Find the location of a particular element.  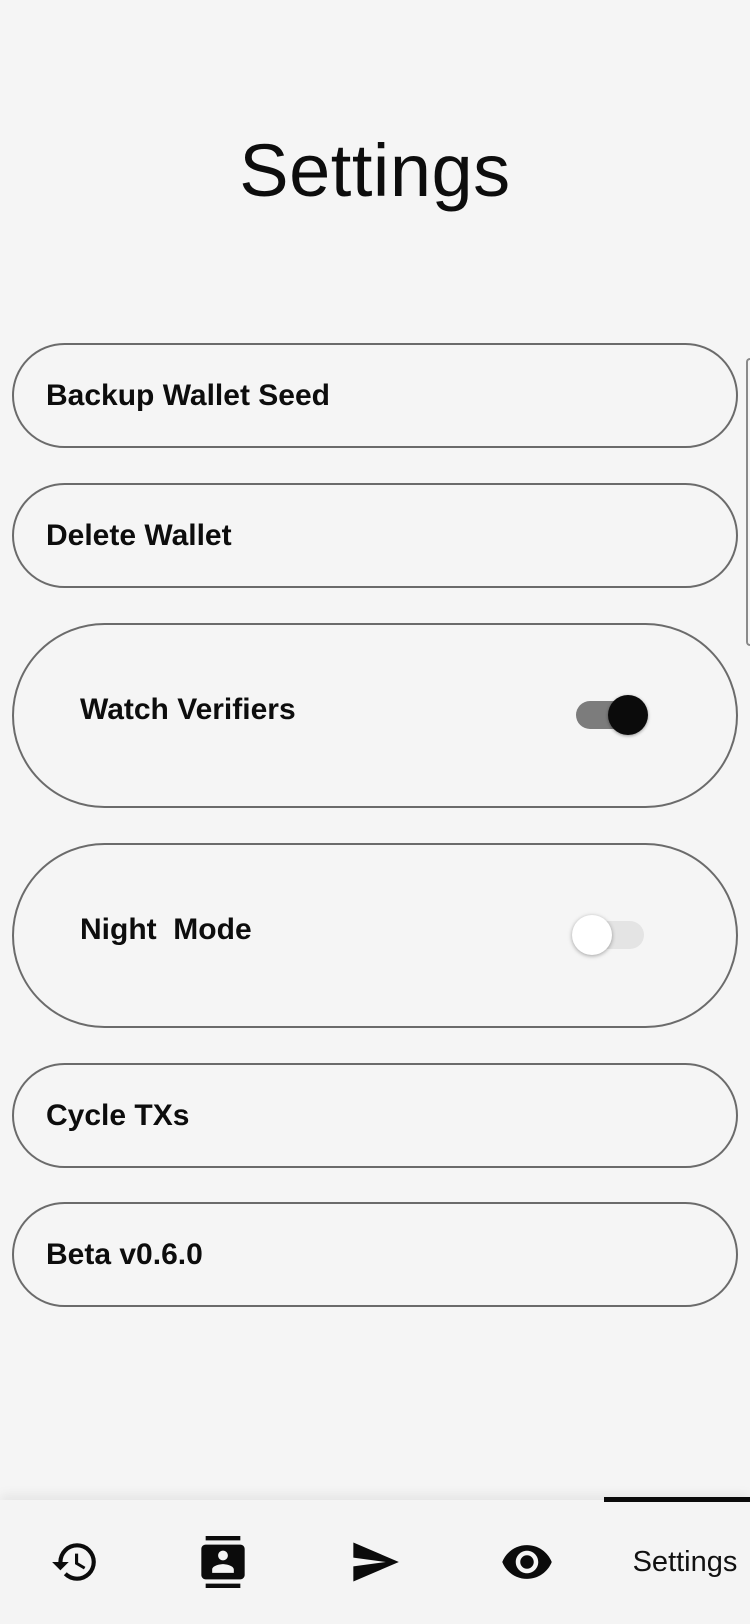

nav-send-tab is located at coordinates (375, 1562).